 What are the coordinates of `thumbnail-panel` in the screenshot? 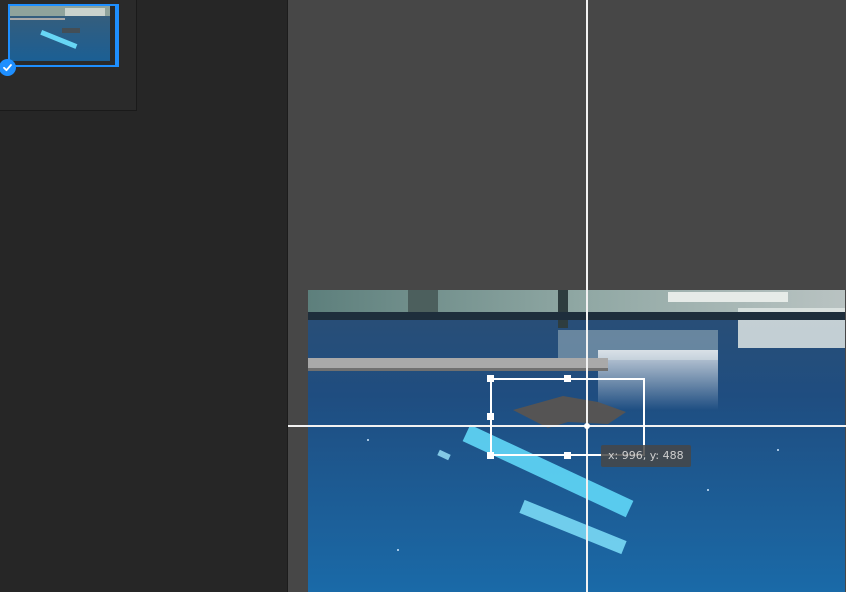 It's located at (68, 55).